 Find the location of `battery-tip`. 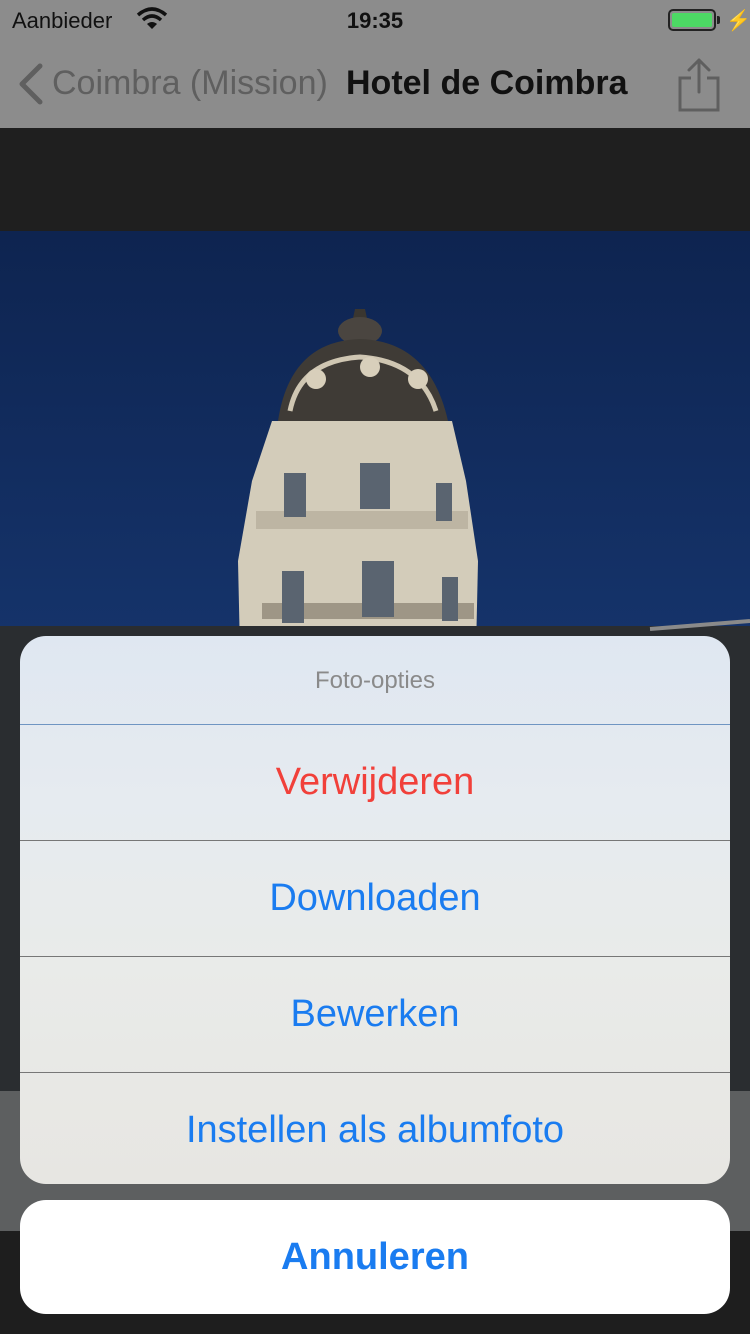

battery-tip is located at coordinates (718, 20).